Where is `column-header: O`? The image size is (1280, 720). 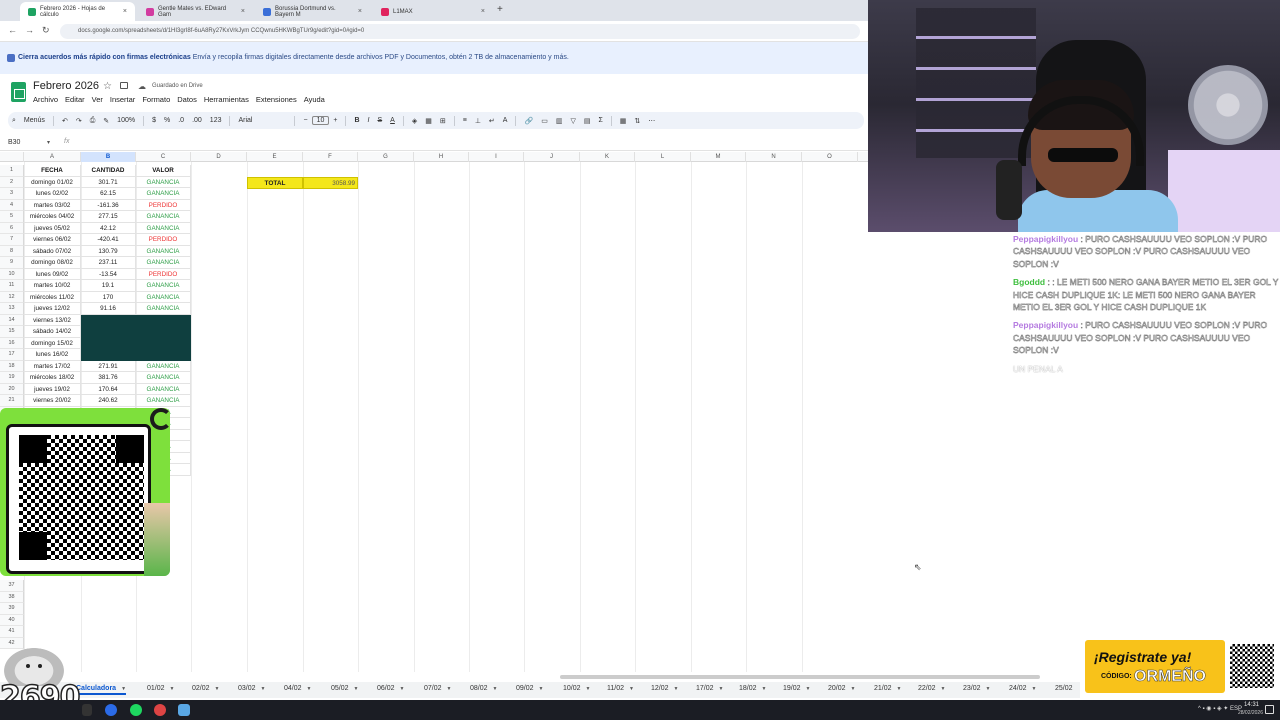 column-header: O is located at coordinates (830, 157).